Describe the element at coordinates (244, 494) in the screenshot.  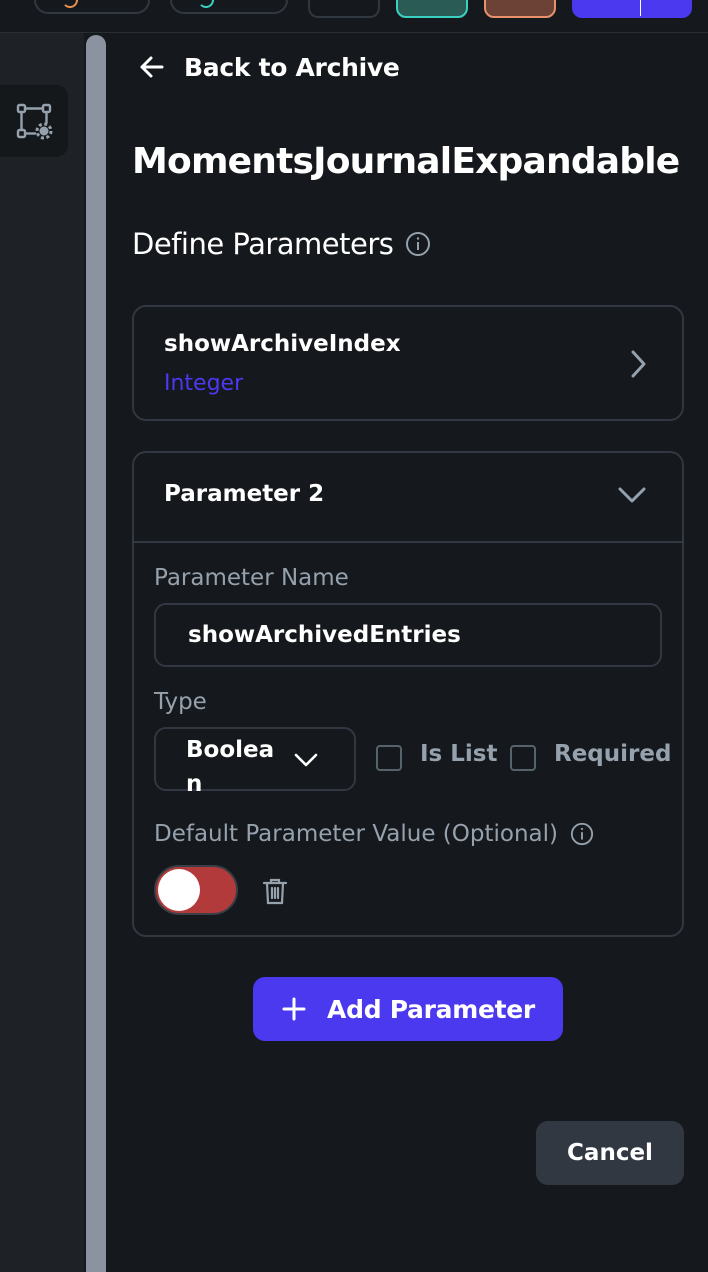
I see `parameter-header-label: Parameter 2` at that location.